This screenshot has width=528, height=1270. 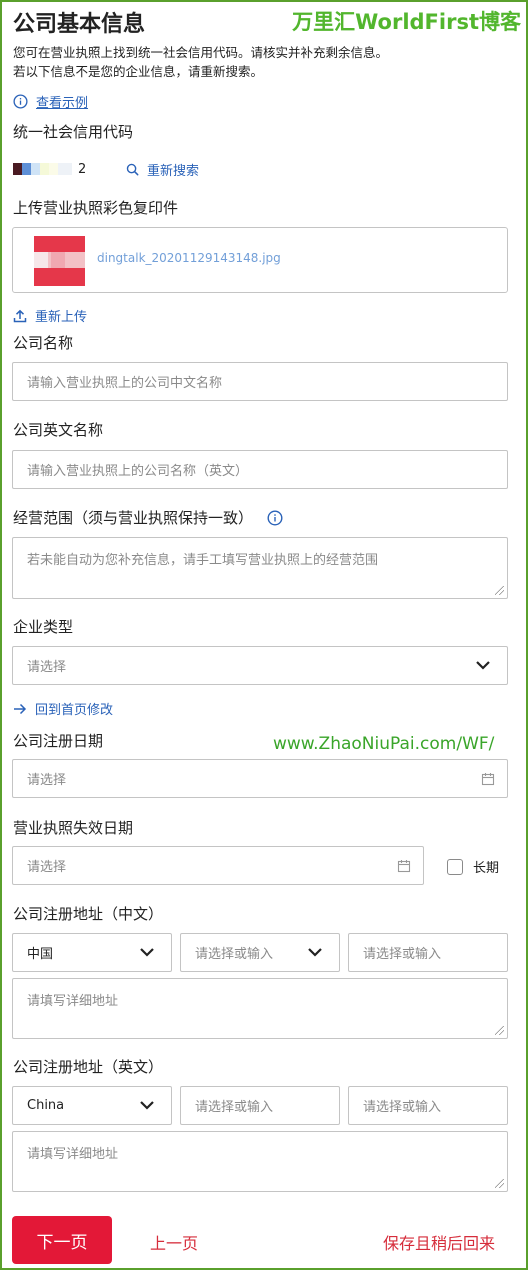 What do you see at coordinates (92, 952) in the screenshot?
I see `address-cn-country-select: 中国` at bounding box center [92, 952].